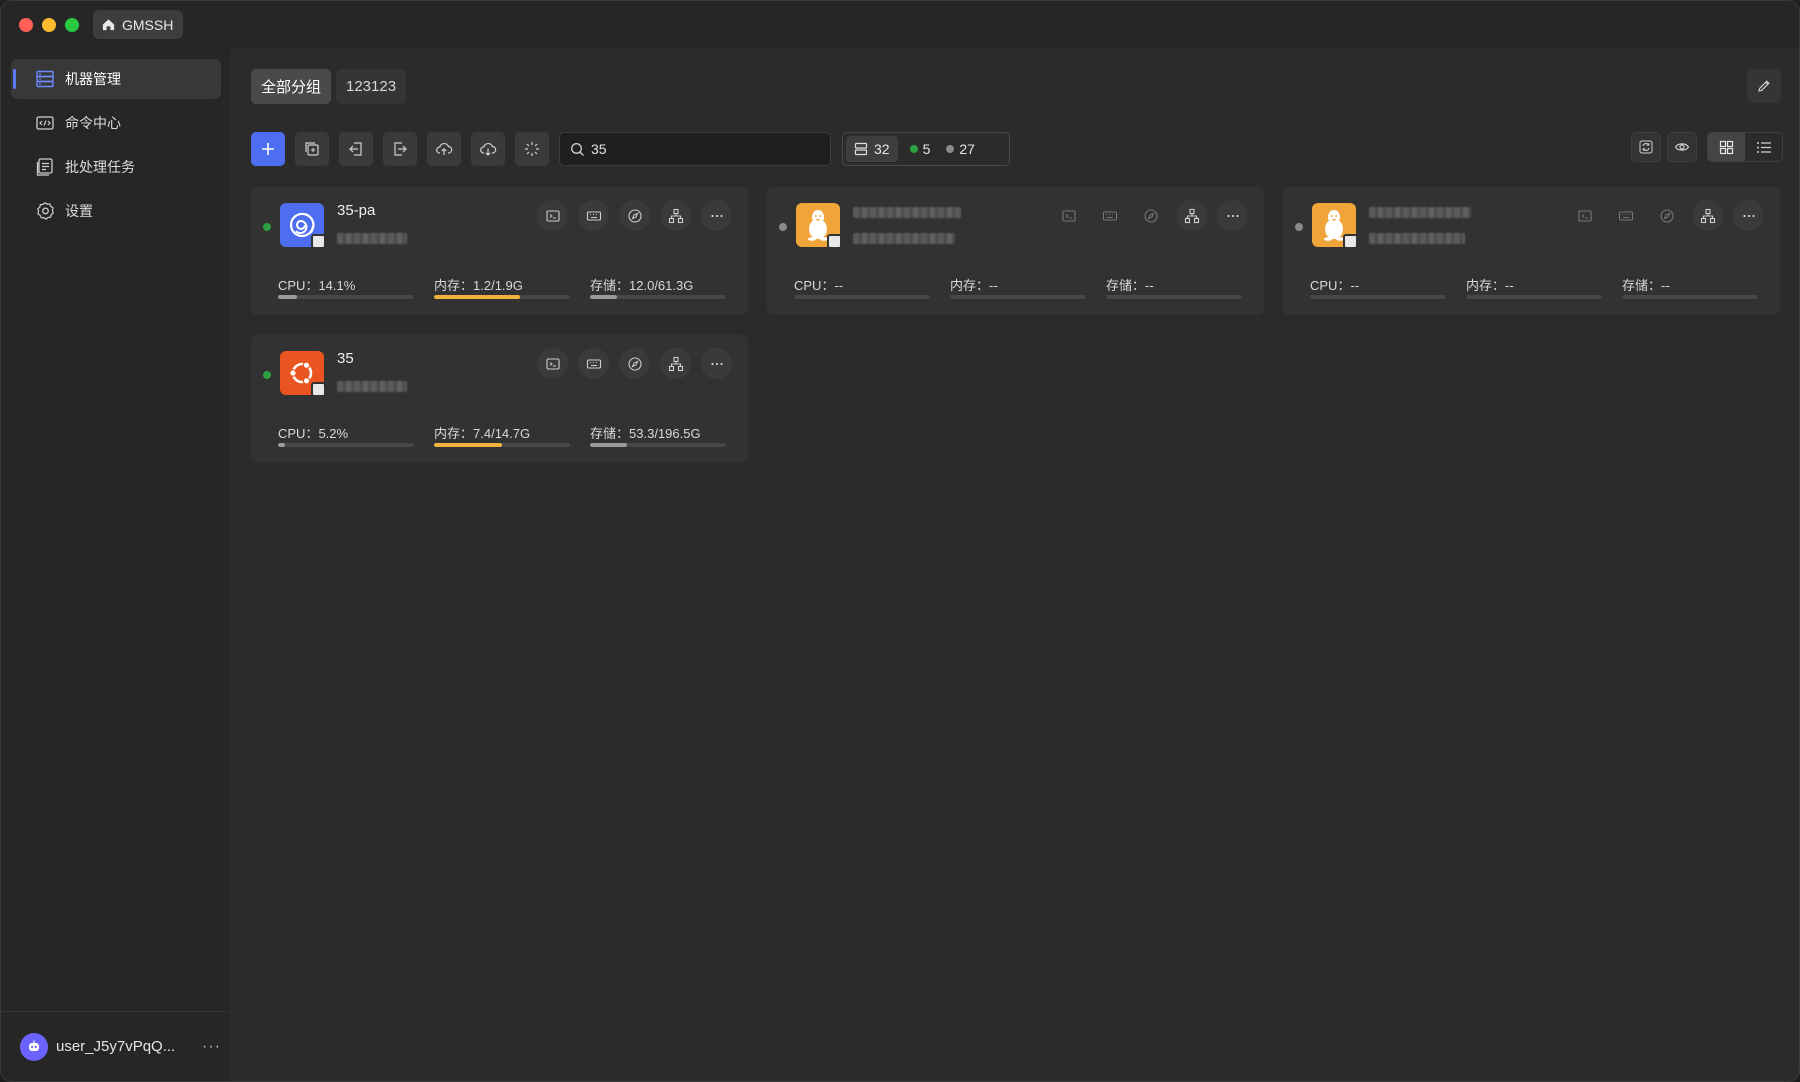 Image resolution: width=1800 pixels, height=1082 pixels. What do you see at coordinates (346, 287) in the screenshot?
I see `cpu-metric: CPU：14.1%` at bounding box center [346, 287].